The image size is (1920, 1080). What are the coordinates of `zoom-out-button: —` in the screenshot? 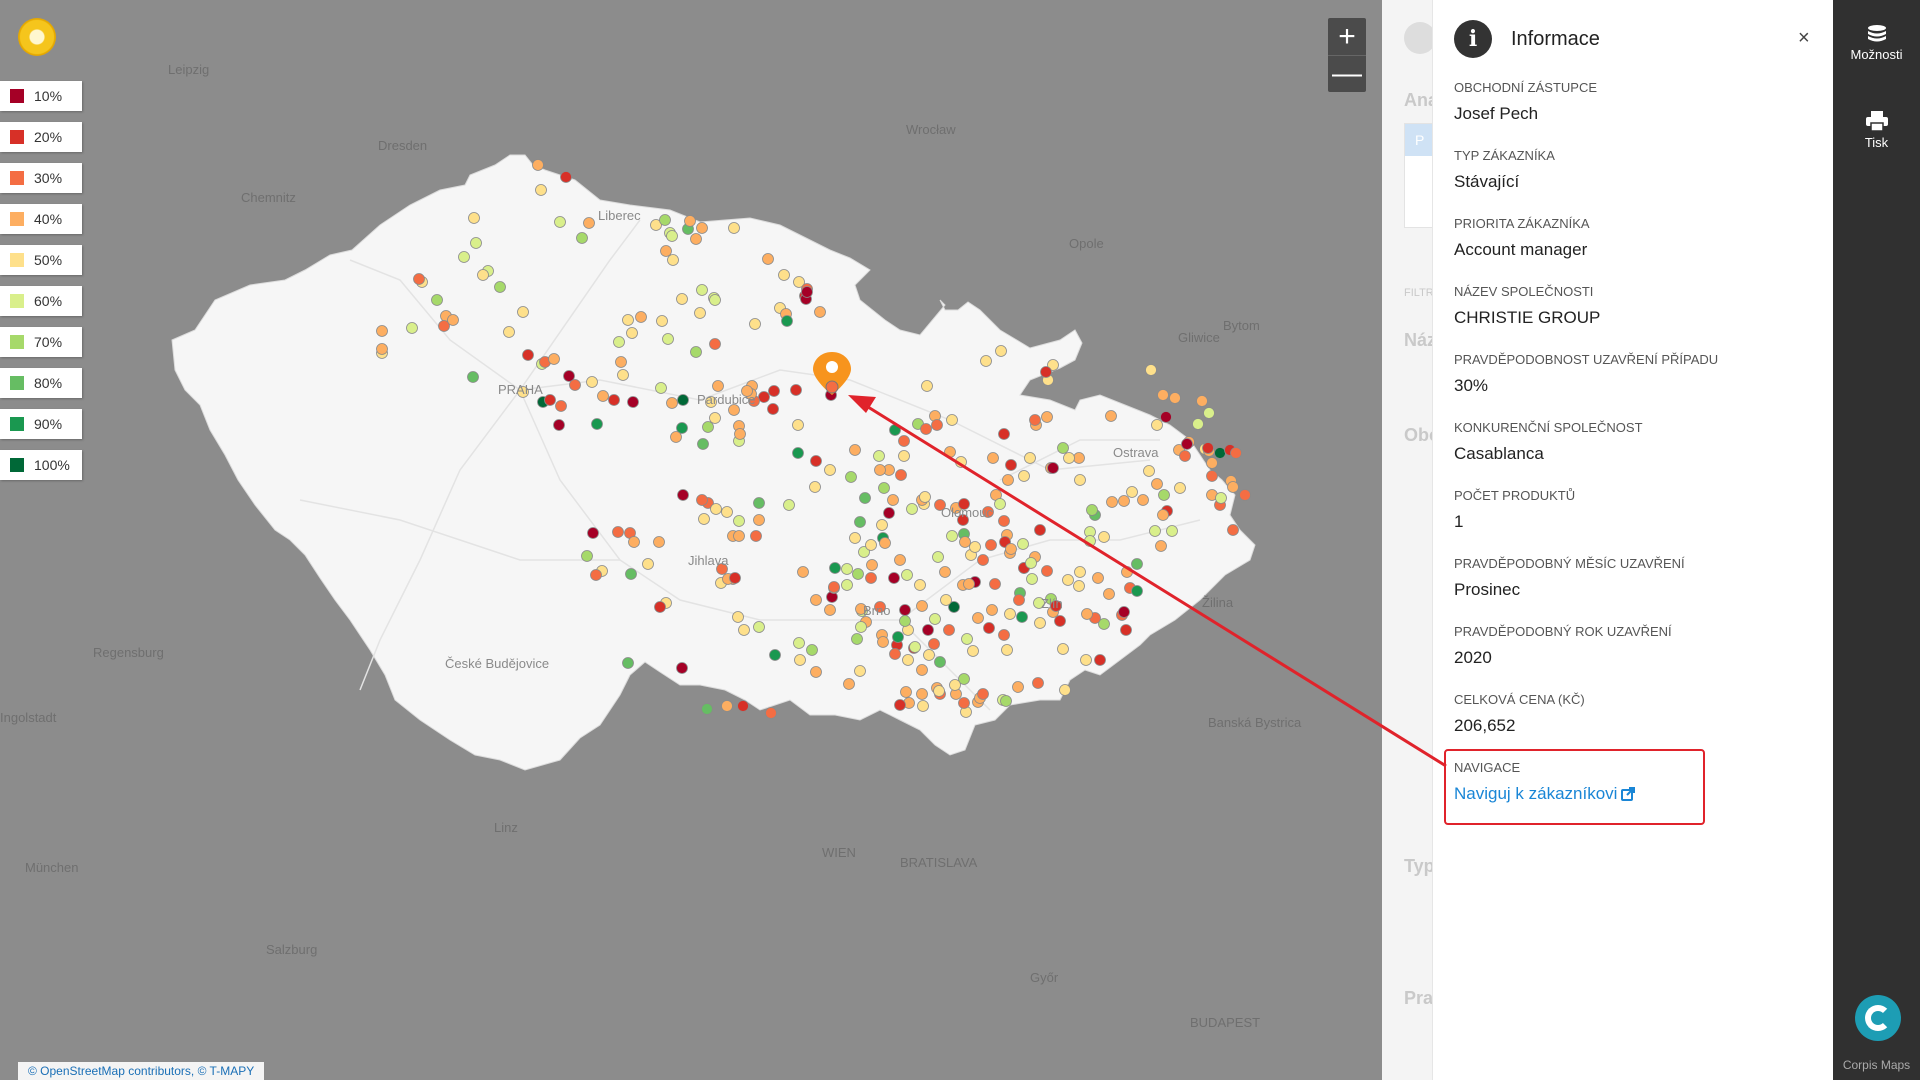 It's located at (1347, 73).